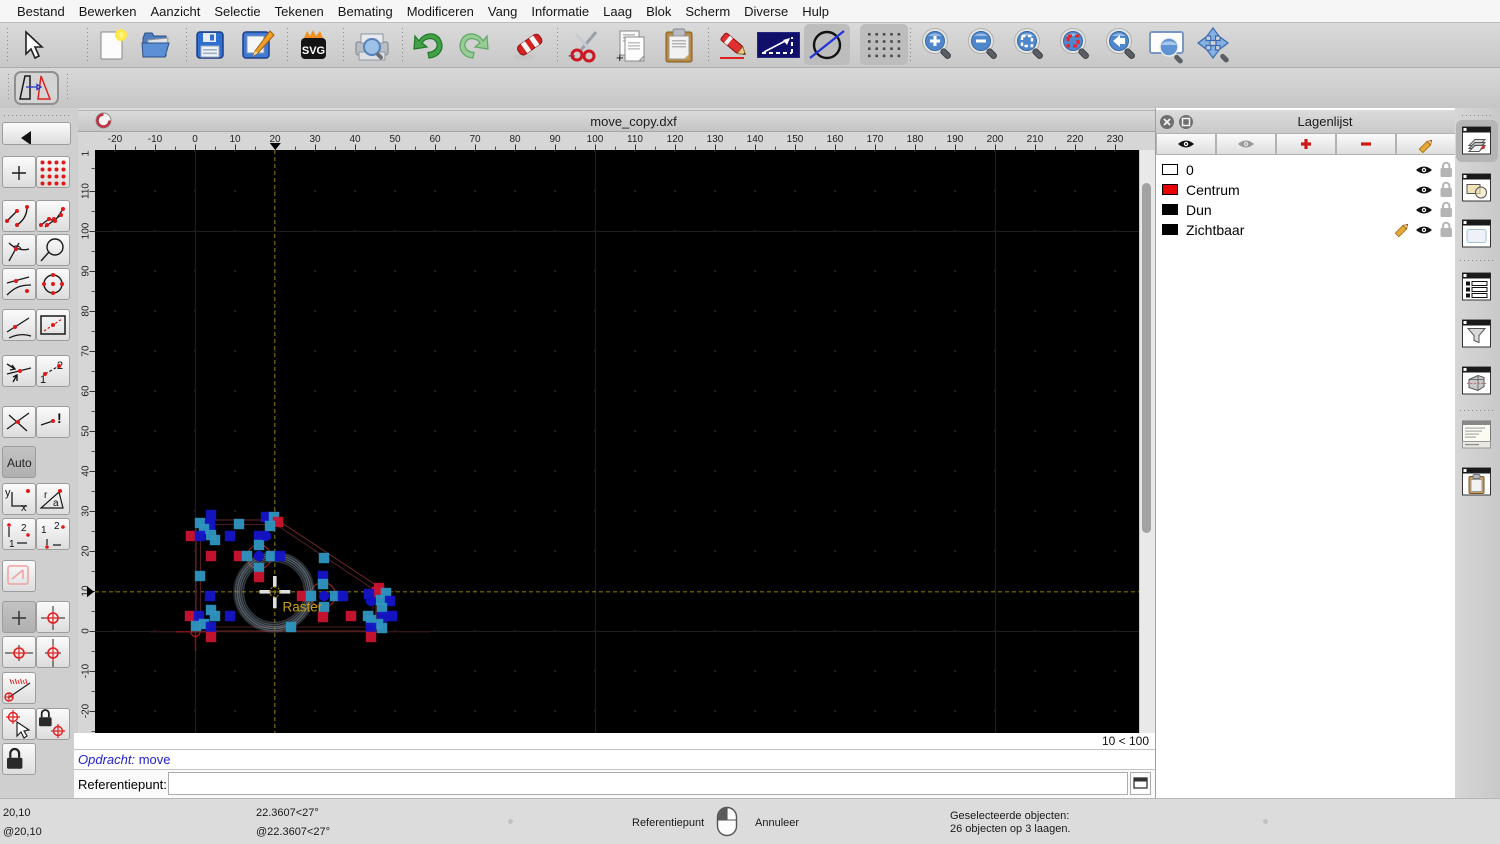 This screenshot has height=844, width=1500. What do you see at coordinates (235, 139) in the screenshot?
I see `svg-text: 10` at bounding box center [235, 139].